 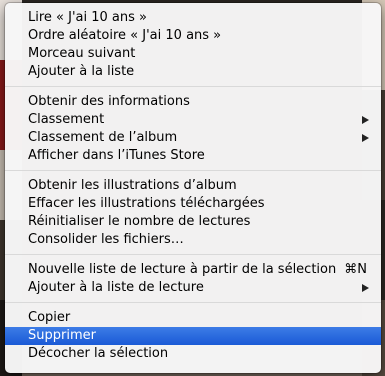 What do you see at coordinates (193, 336) in the screenshot?
I see `menu-item-delete: Supprimer` at bounding box center [193, 336].